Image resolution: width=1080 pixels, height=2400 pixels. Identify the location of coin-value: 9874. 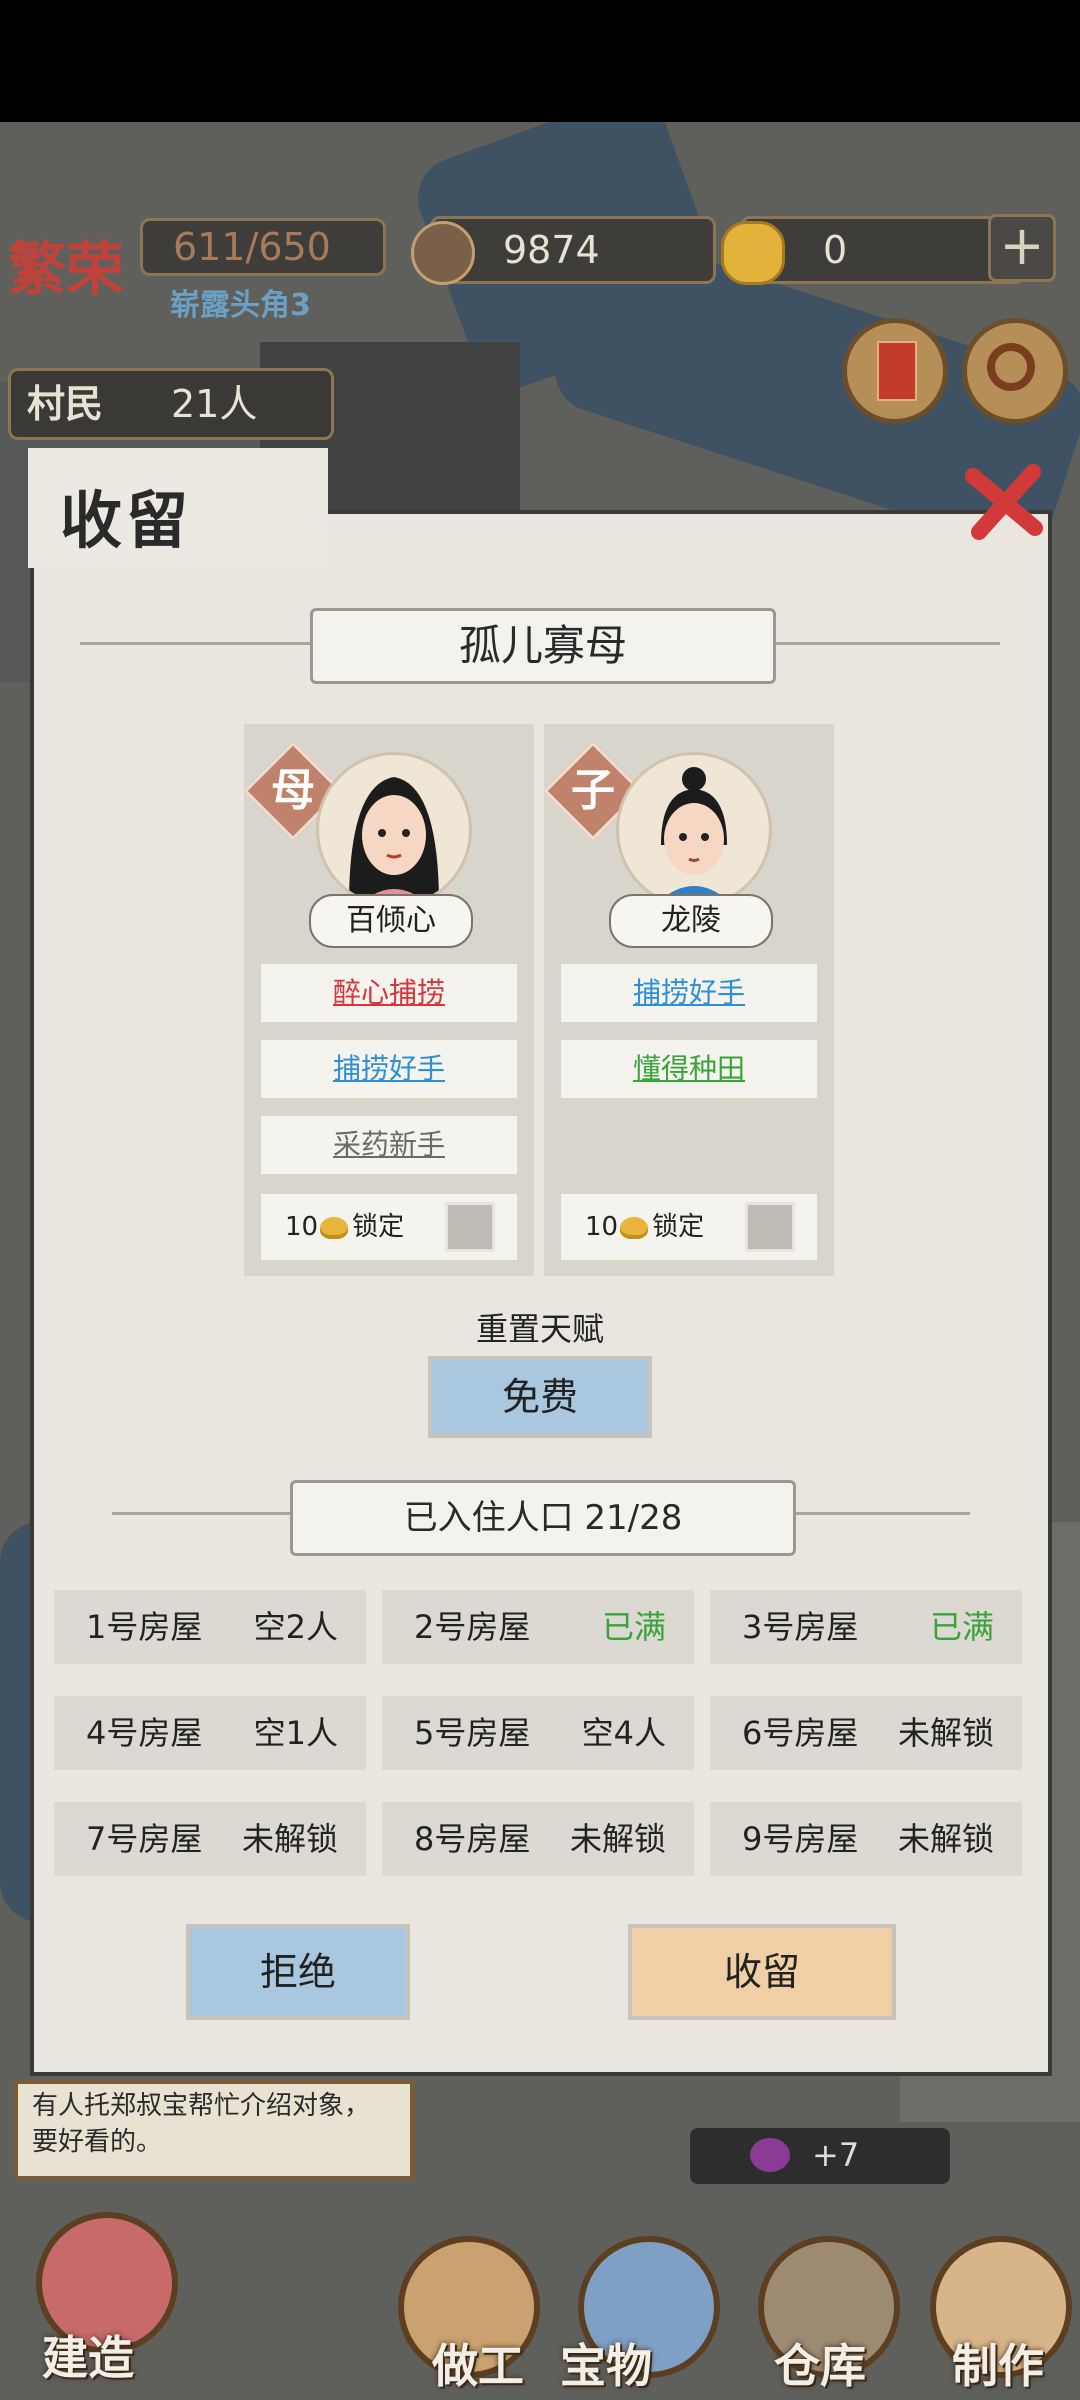
(551, 250).